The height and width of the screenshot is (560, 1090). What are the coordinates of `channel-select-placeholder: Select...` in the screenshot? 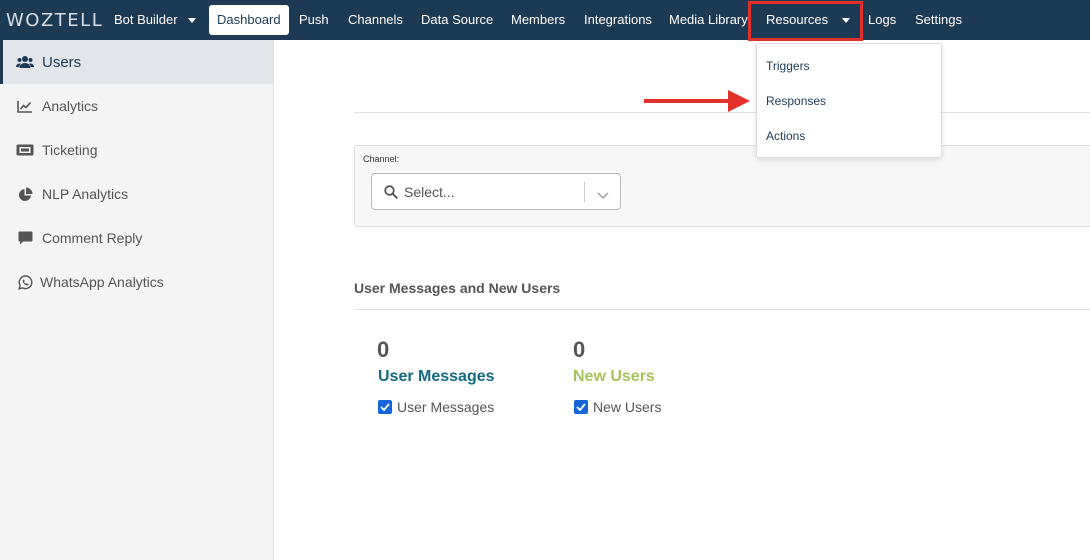 It's located at (429, 192).